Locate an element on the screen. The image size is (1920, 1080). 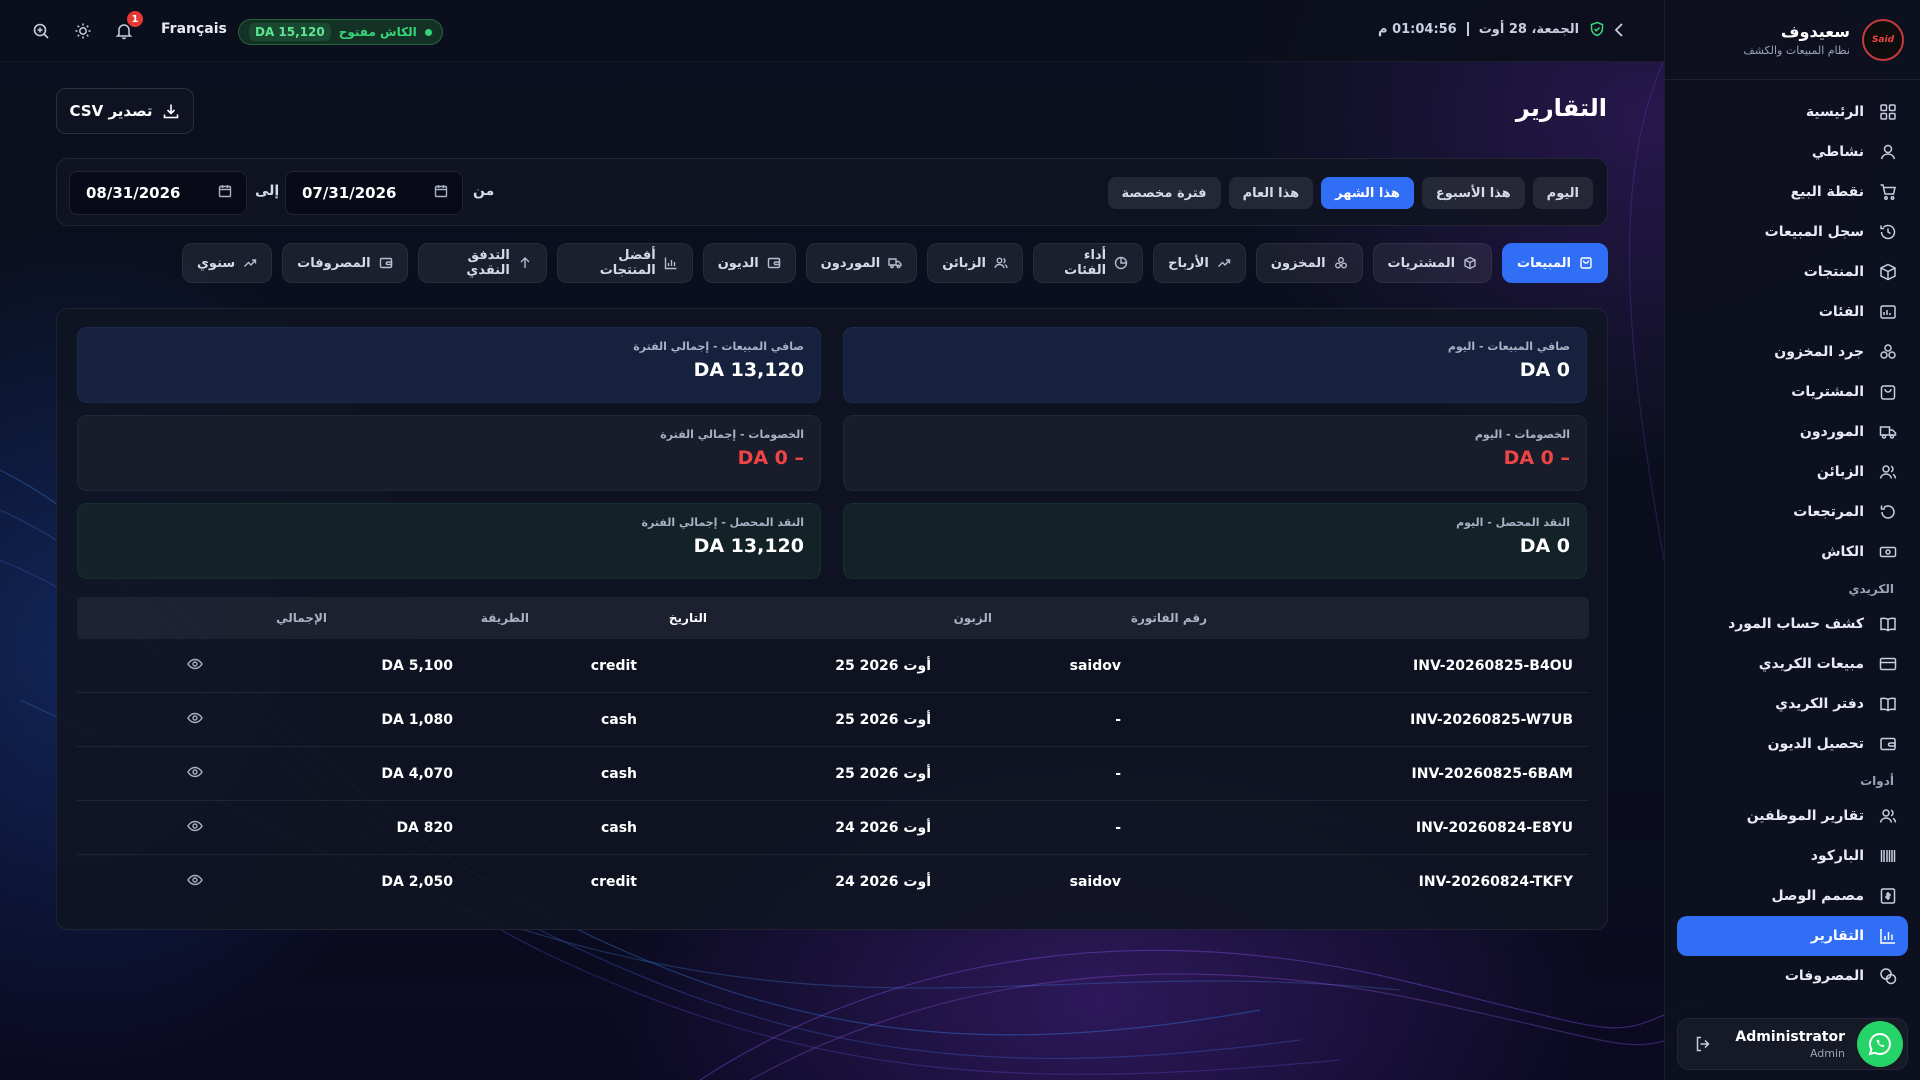
stat-cash-today: النقد المحصل - اليوم DA 0 is located at coordinates (1215, 541).